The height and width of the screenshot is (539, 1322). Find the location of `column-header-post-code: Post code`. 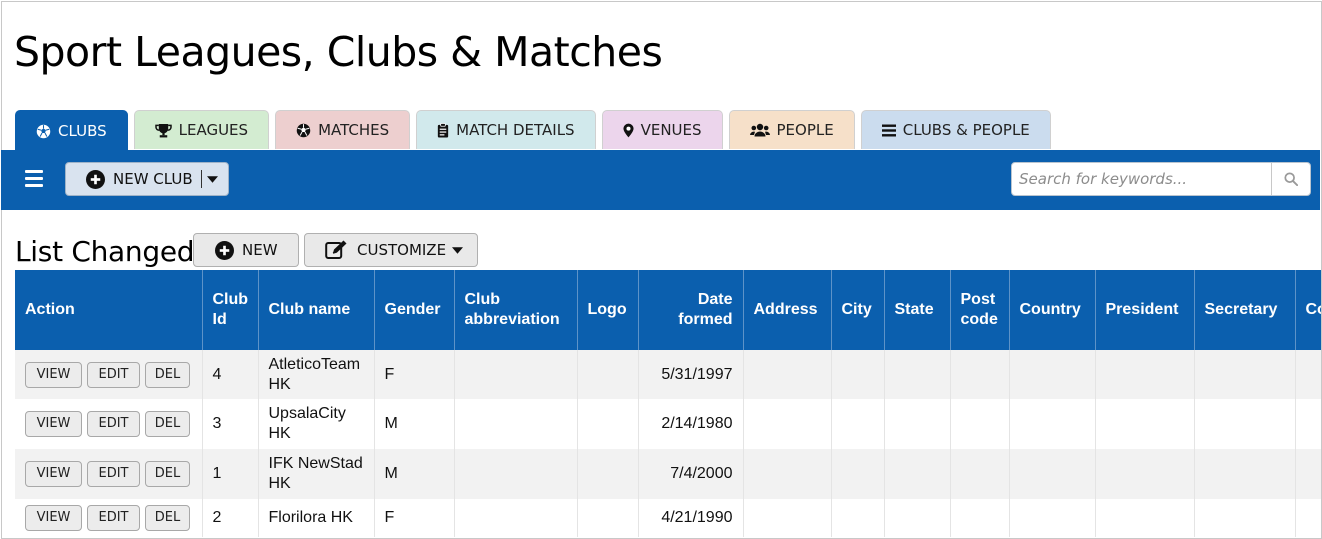

column-header-post-code: Post code is located at coordinates (980, 310).